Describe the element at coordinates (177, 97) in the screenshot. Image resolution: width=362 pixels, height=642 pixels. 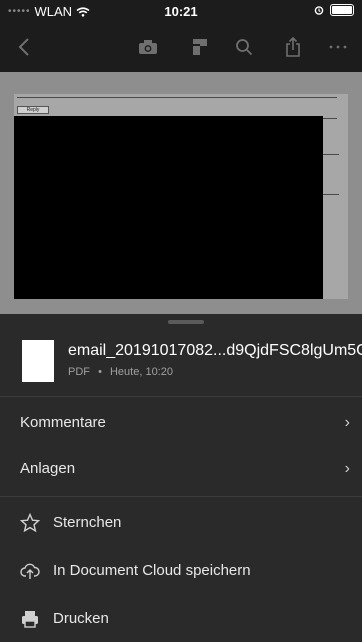
I see `page-rule` at that location.